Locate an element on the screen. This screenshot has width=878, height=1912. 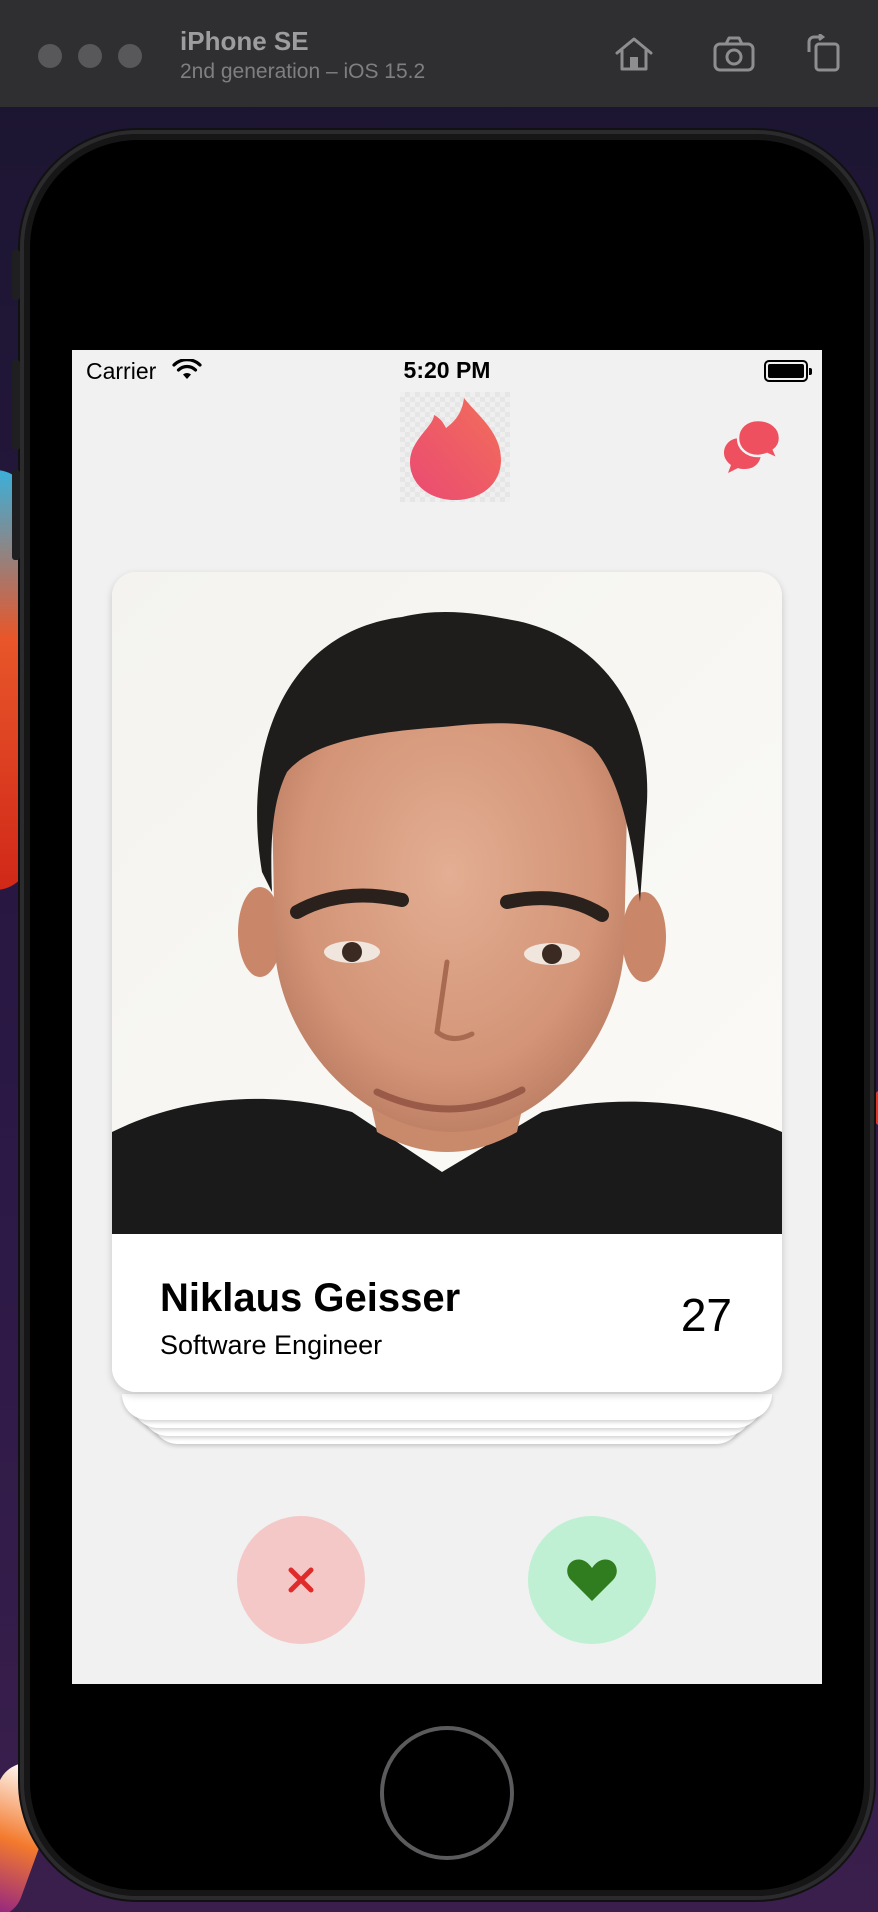
rotate-icon is located at coordinates (823, 53).